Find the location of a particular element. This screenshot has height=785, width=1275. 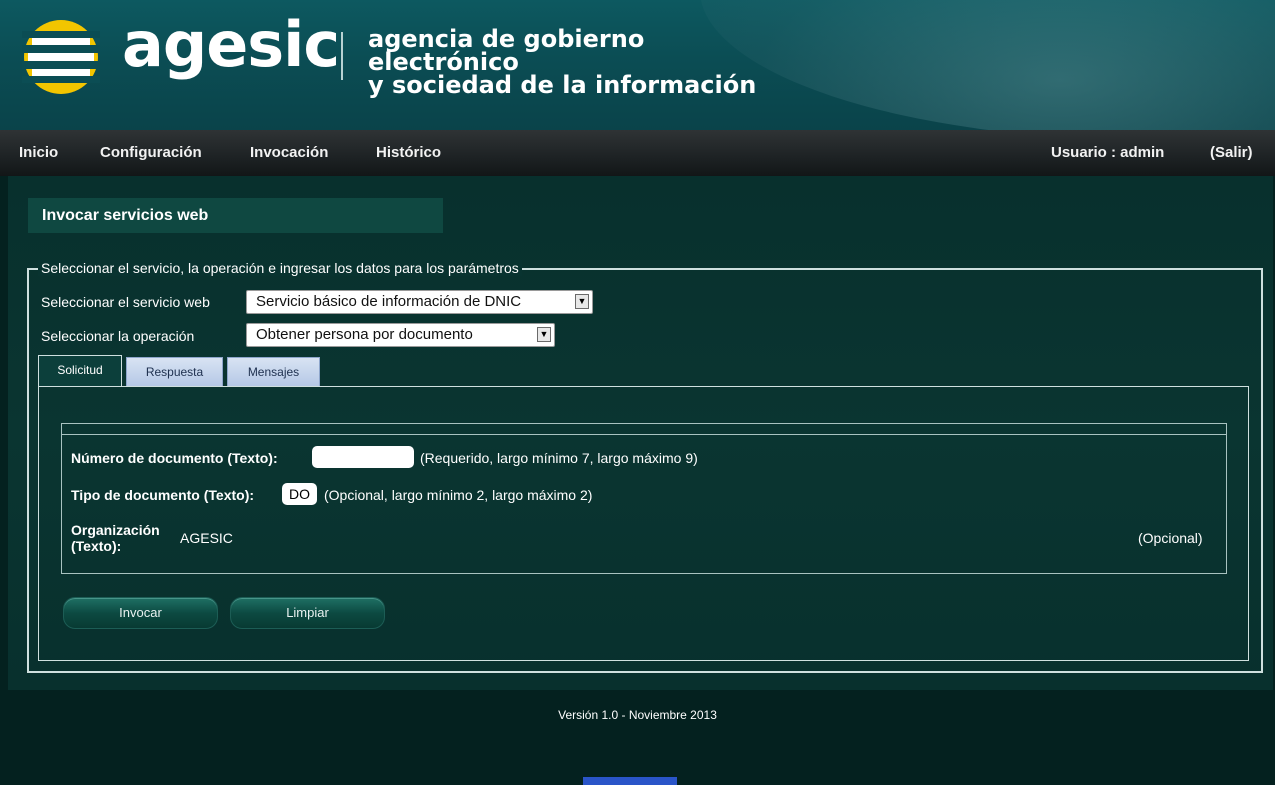

logo-wordmark: agesic is located at coordinates (231, 44).